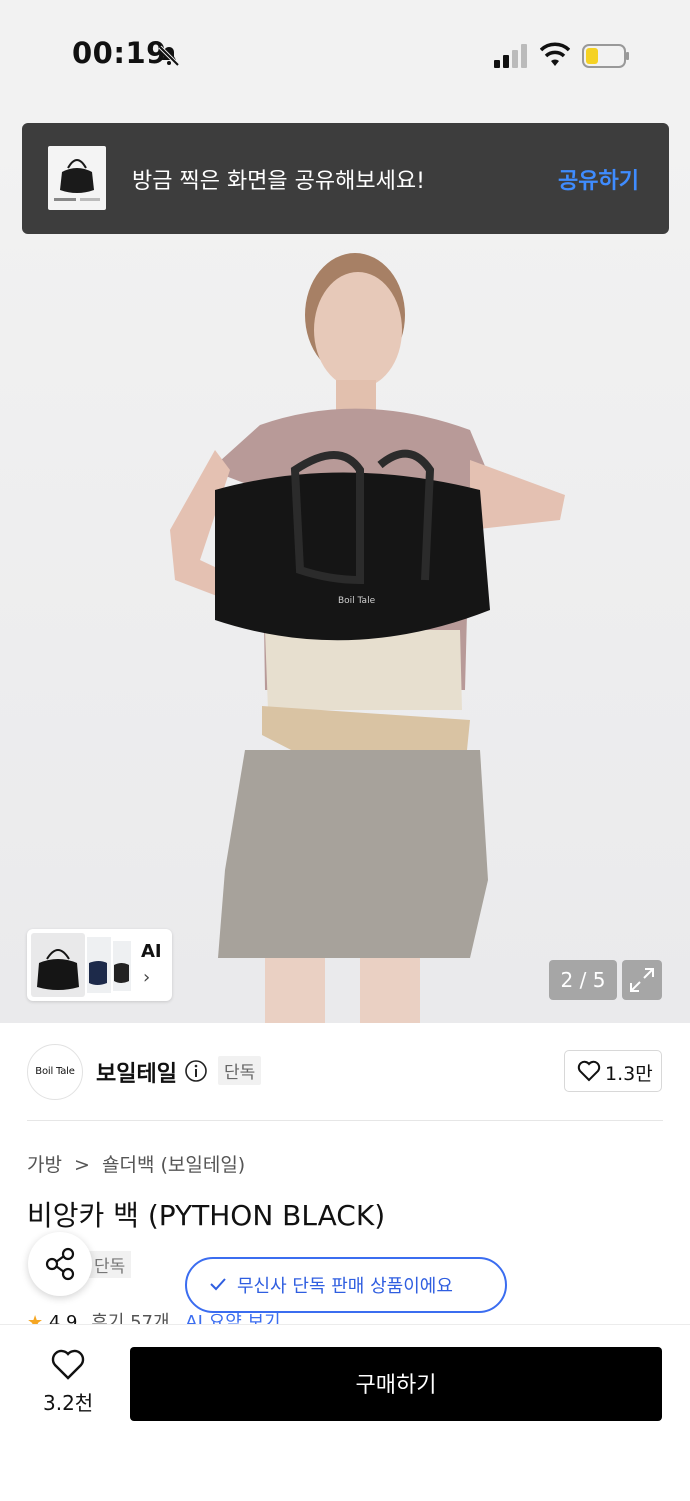 This screenshot has width=690, height=1501. I want to click on buy-button: 구매하기, so click(396, 1384).